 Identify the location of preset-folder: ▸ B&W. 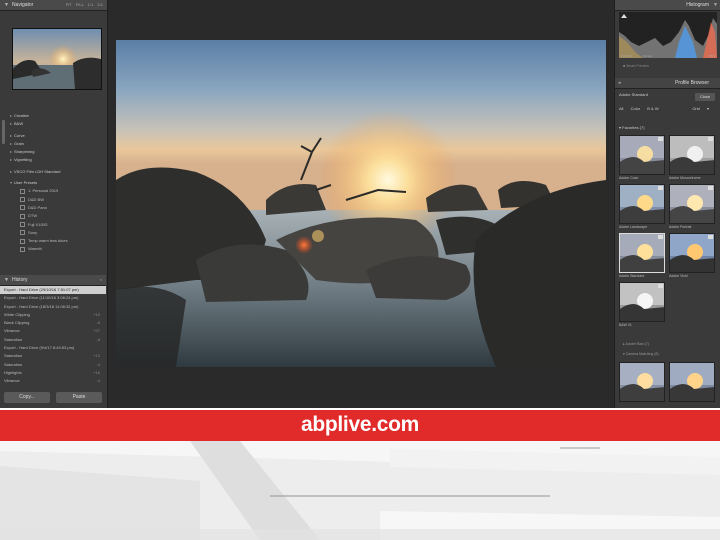
(57, 124).